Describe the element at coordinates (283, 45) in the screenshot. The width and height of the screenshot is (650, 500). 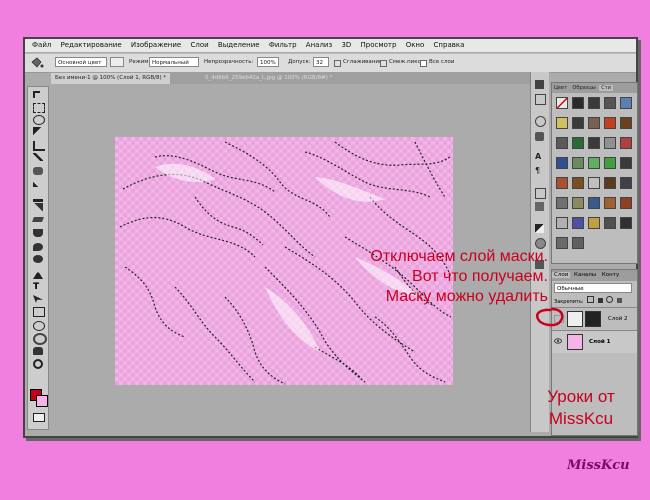
I see `menu-filter: Фильтр` at that location.